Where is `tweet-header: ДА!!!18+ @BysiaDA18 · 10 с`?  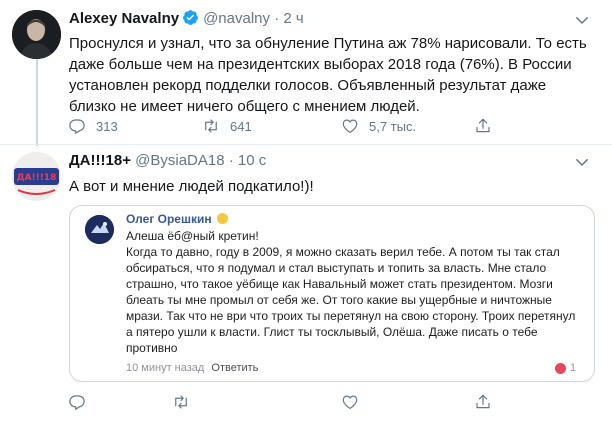
tweet-header: ДА!!!18+ @BysiaDA18 · 10 с is located at coordinates (167, 161).